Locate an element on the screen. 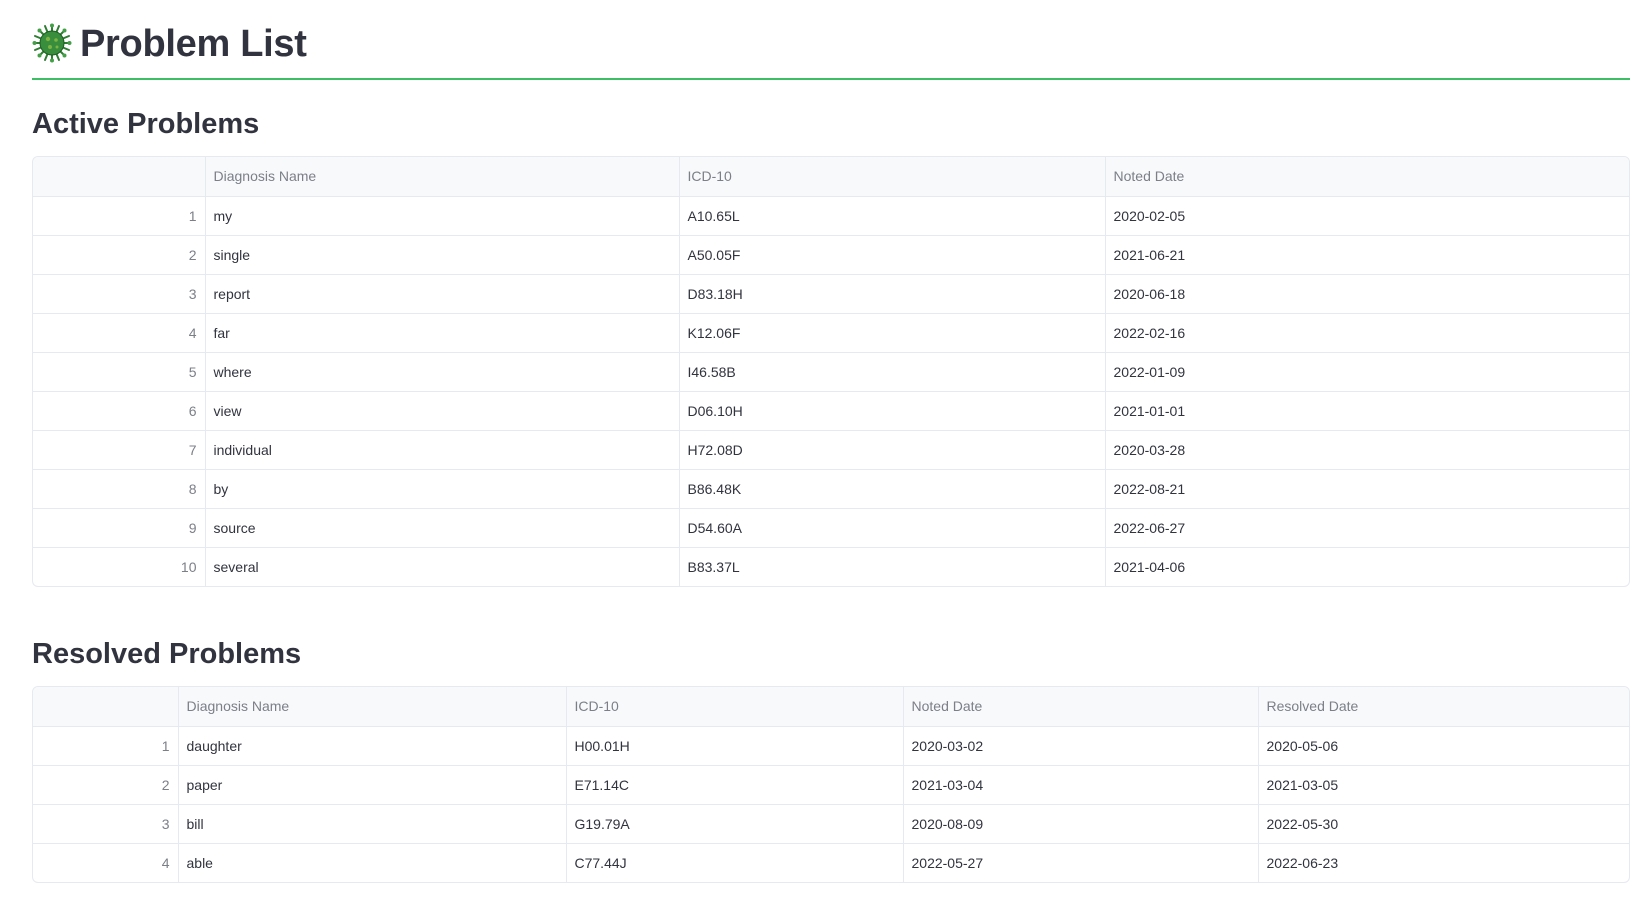 The width and height of the screenshot is (1648, 920). diagnosis-name-cell: single is located at coordinates (442, 255).